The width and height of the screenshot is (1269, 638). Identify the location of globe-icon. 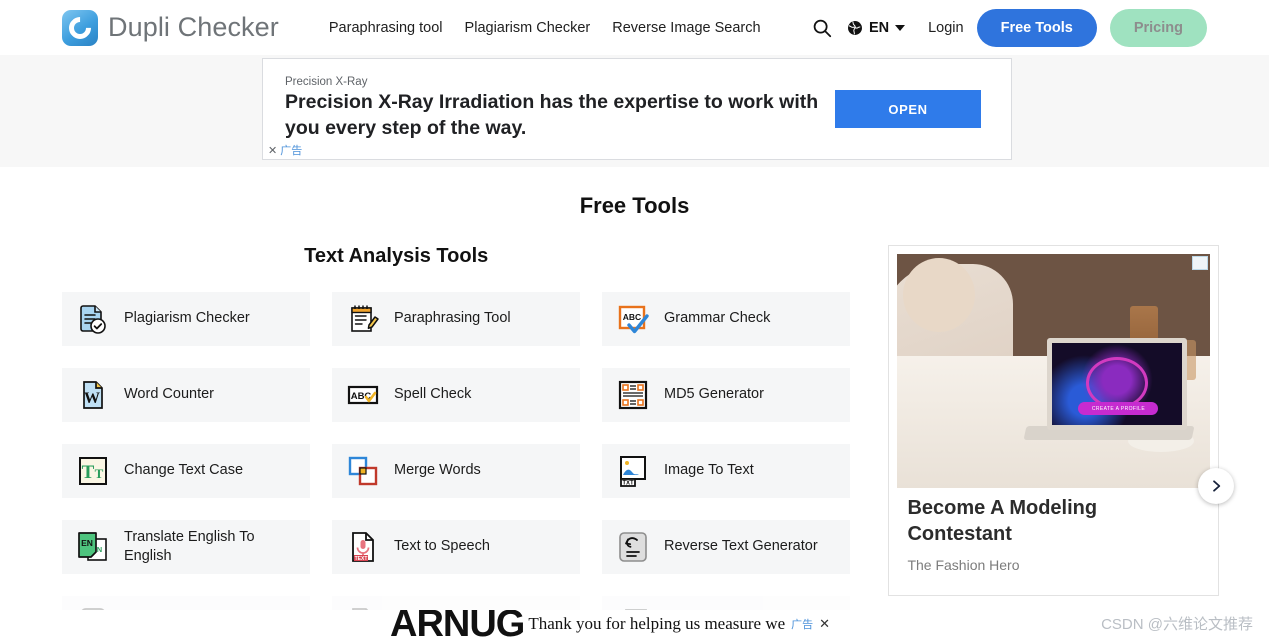
(855, 28).